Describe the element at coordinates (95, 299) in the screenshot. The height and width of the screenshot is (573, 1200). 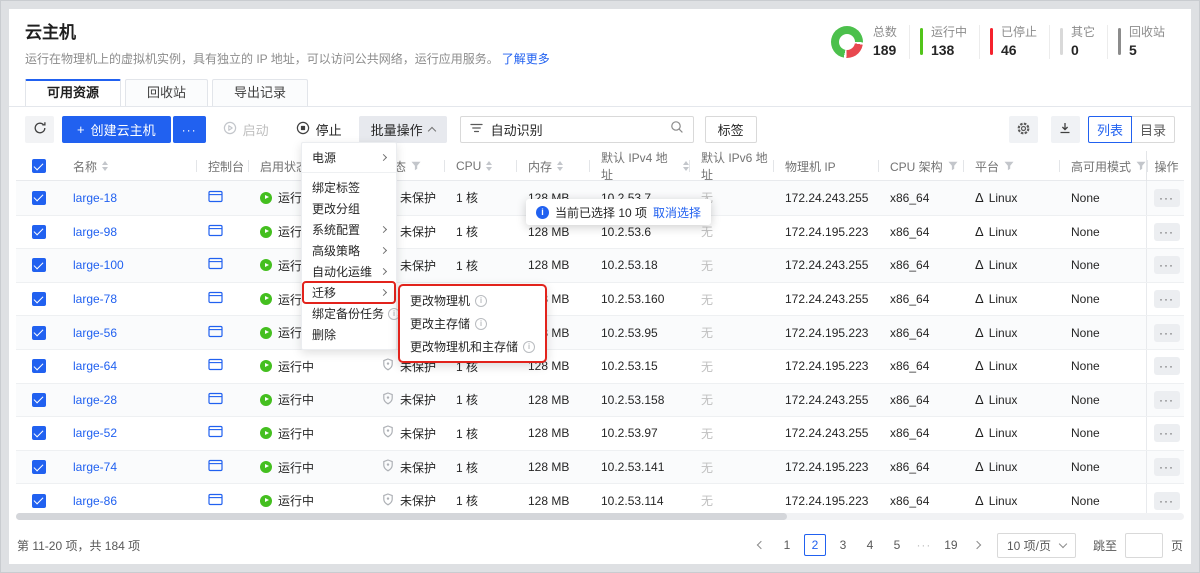
I see `vm-name-link: large-78` at that location.